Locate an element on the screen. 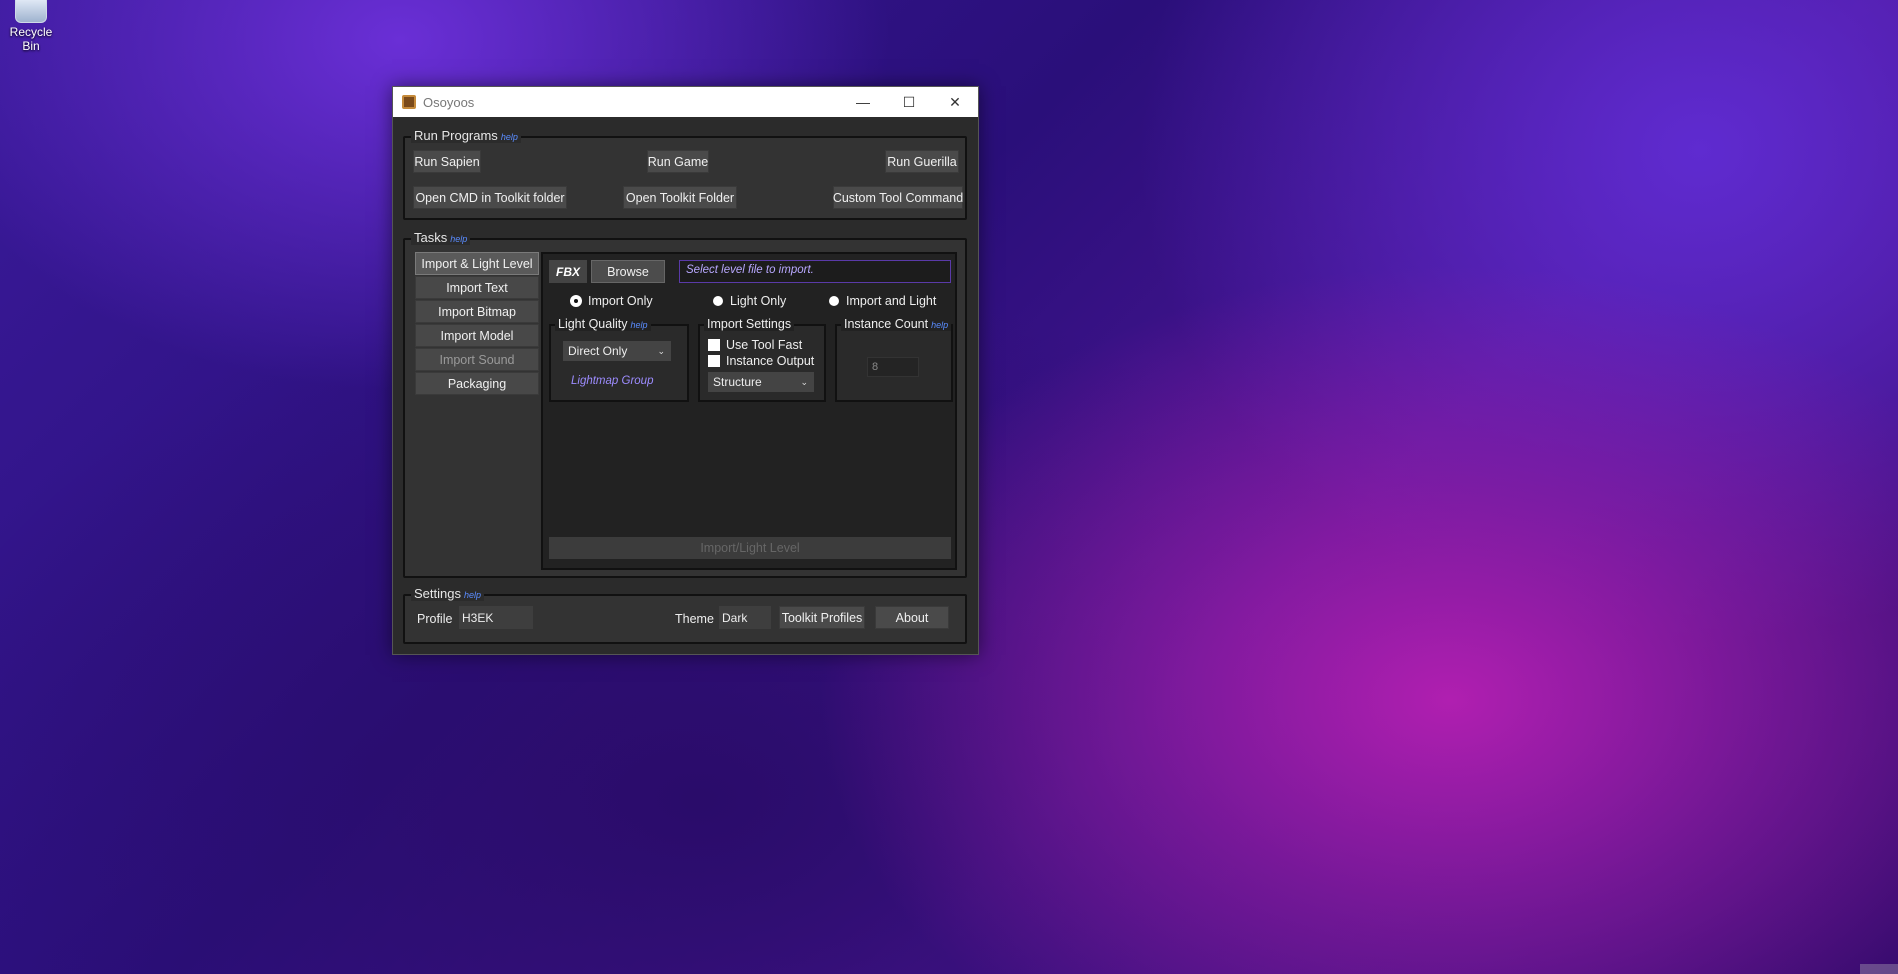  run-programs-title: Run Programs is located at coordinates (456, 135).